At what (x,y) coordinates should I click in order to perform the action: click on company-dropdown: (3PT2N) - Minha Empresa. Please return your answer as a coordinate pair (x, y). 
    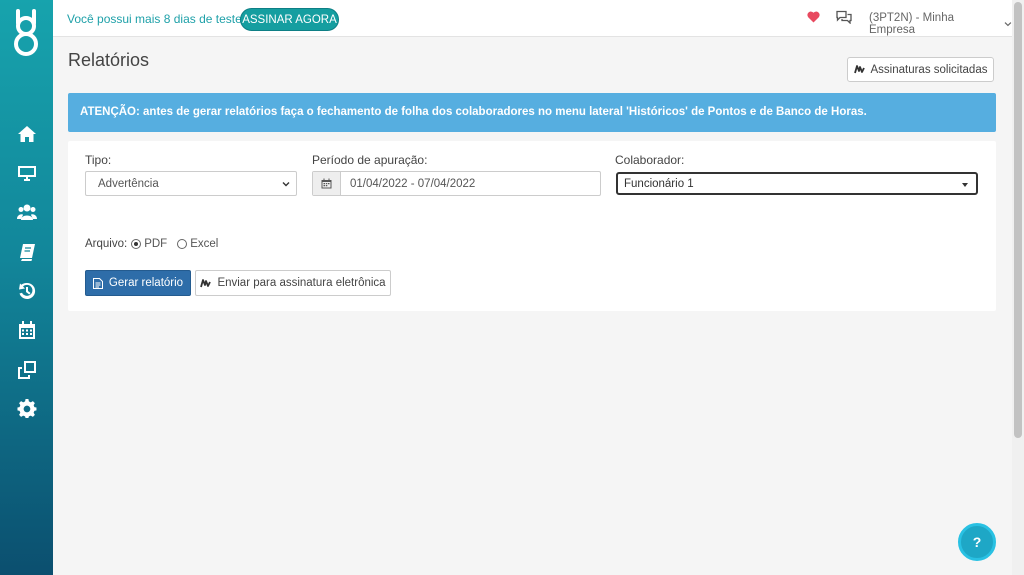
    Looking at the image, I should click on (940, 24).